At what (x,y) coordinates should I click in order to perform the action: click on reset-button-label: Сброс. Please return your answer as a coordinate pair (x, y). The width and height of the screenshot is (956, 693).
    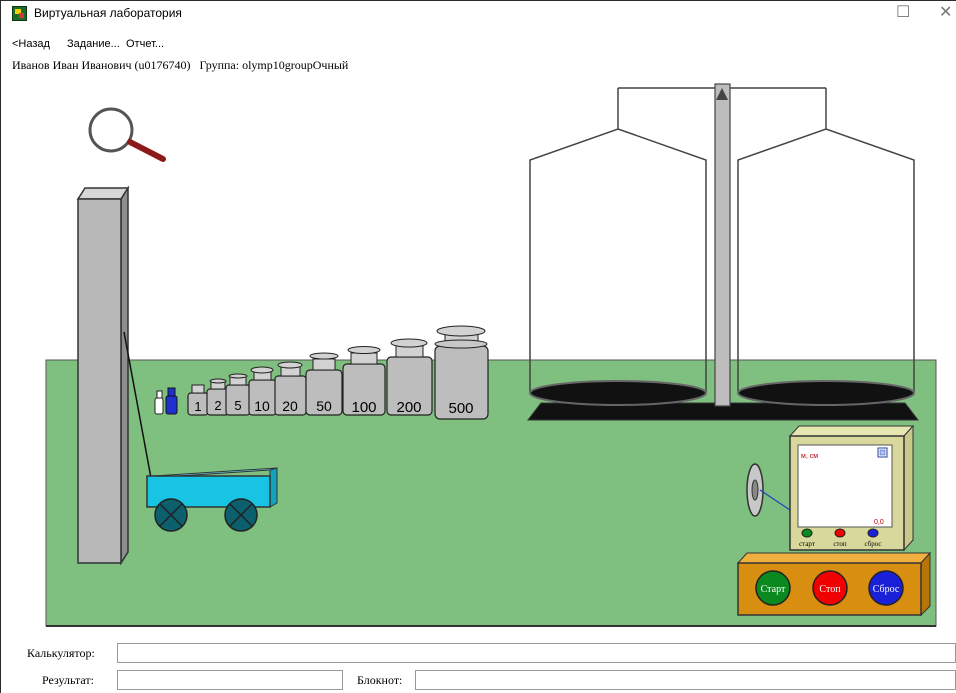
    Looking at the image, I should click on (886, 589).